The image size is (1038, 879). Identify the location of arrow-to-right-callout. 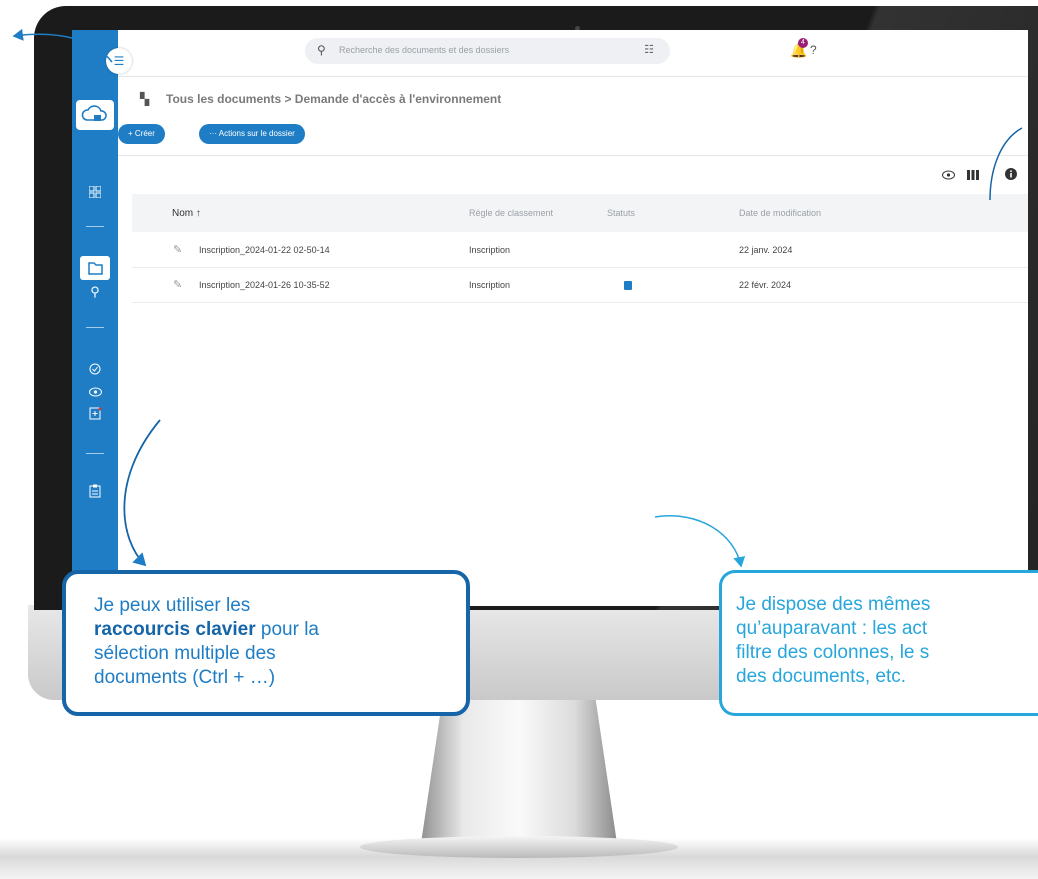
(700, 541).